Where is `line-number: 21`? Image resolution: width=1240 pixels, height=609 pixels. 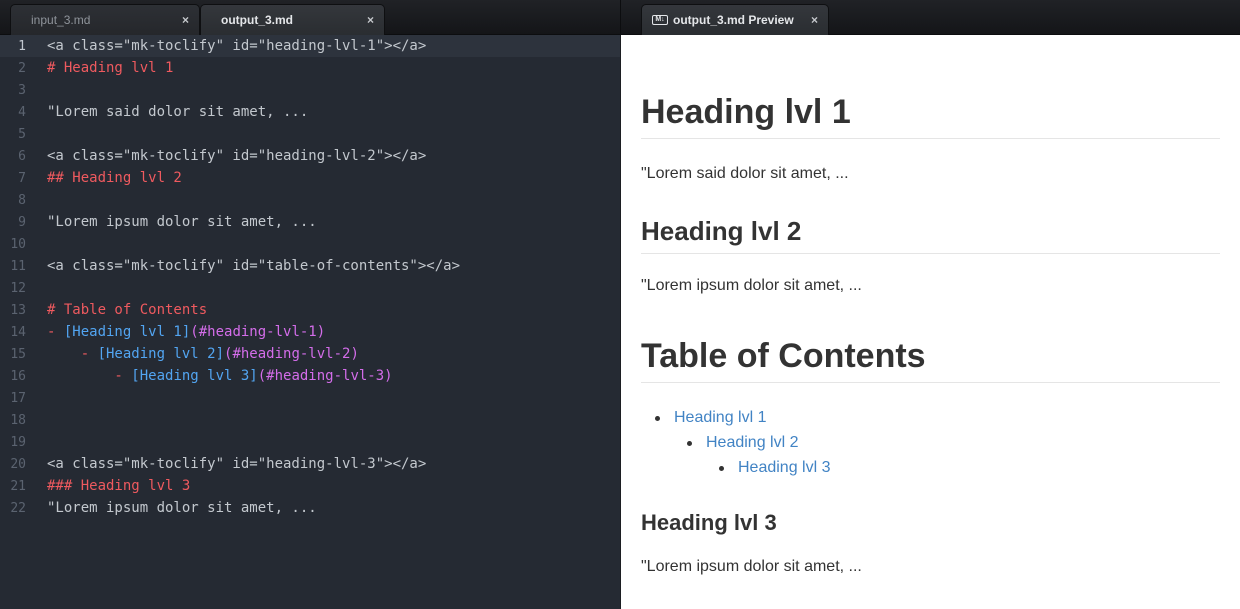
line-number: 21 is located at coordinates (18, 486).